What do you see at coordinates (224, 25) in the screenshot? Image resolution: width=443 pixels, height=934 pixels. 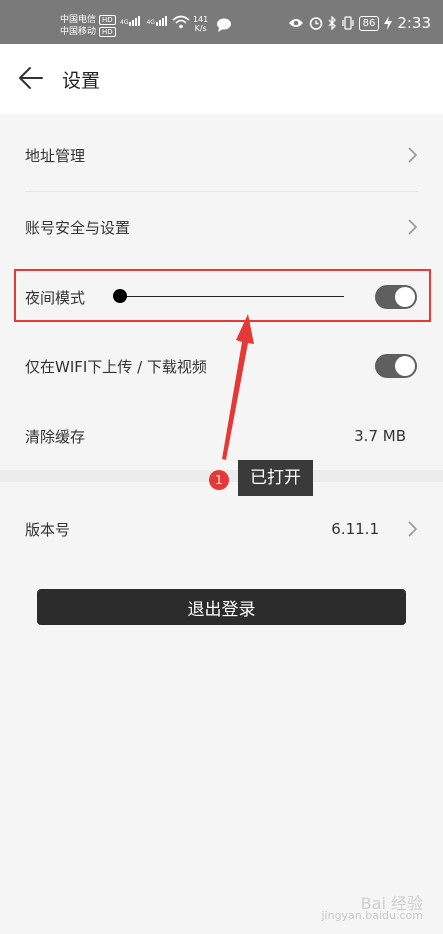 I see `chat-icon` at bounding box center [224, 25].